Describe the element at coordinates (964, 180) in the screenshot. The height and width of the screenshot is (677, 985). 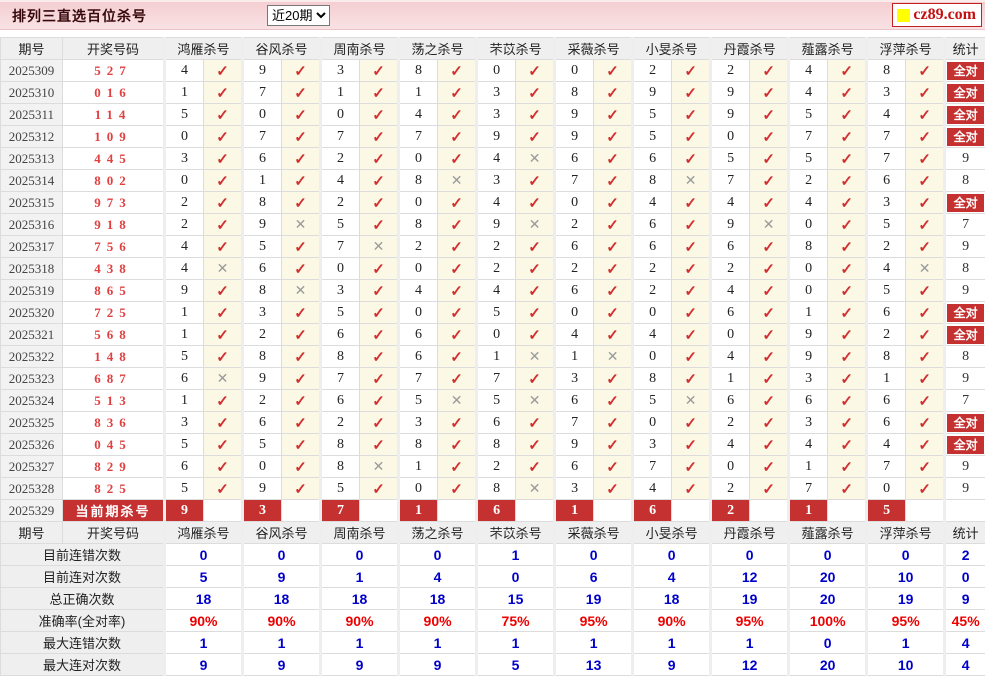
I see `row-stat: 8` at that location.